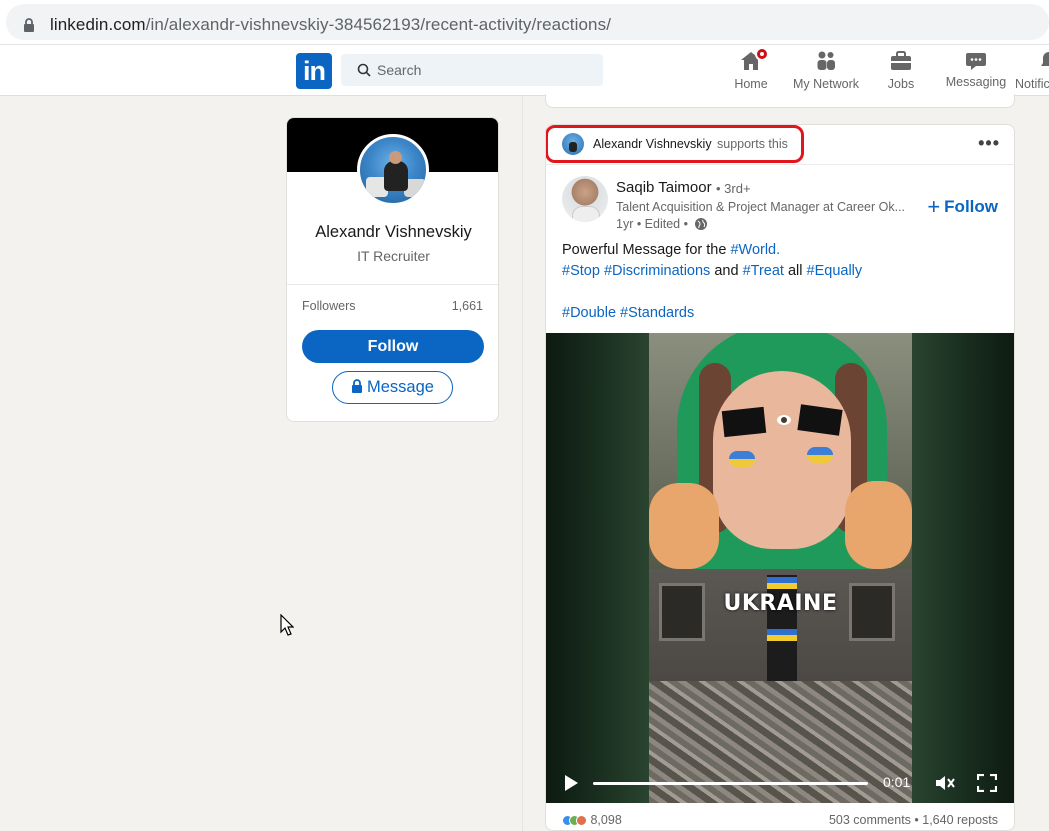 The image size is (1049, 831). Describe the element at coordinates (835, 271) in the screenshot. I see `hashtag-link: #Equally` at that location.